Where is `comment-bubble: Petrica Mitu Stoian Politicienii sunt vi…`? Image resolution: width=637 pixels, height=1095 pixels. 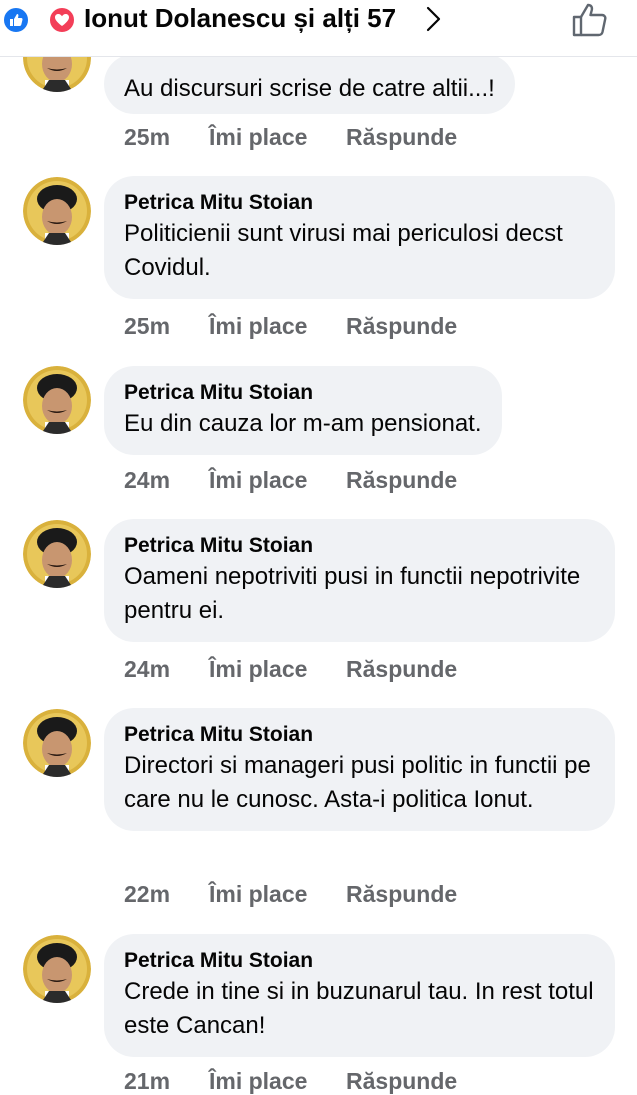 comment-bubble: Petrica Mitu Stoian Politicienii sunt vi… is located at coordinates (359, 237).